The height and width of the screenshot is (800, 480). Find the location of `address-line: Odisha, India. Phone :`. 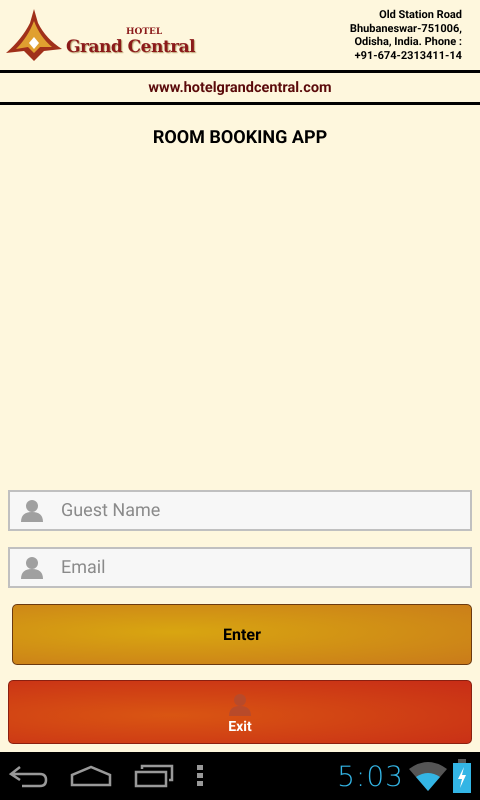

address-line: Odisha, India. Phone : is located at coordinates (408, 41).